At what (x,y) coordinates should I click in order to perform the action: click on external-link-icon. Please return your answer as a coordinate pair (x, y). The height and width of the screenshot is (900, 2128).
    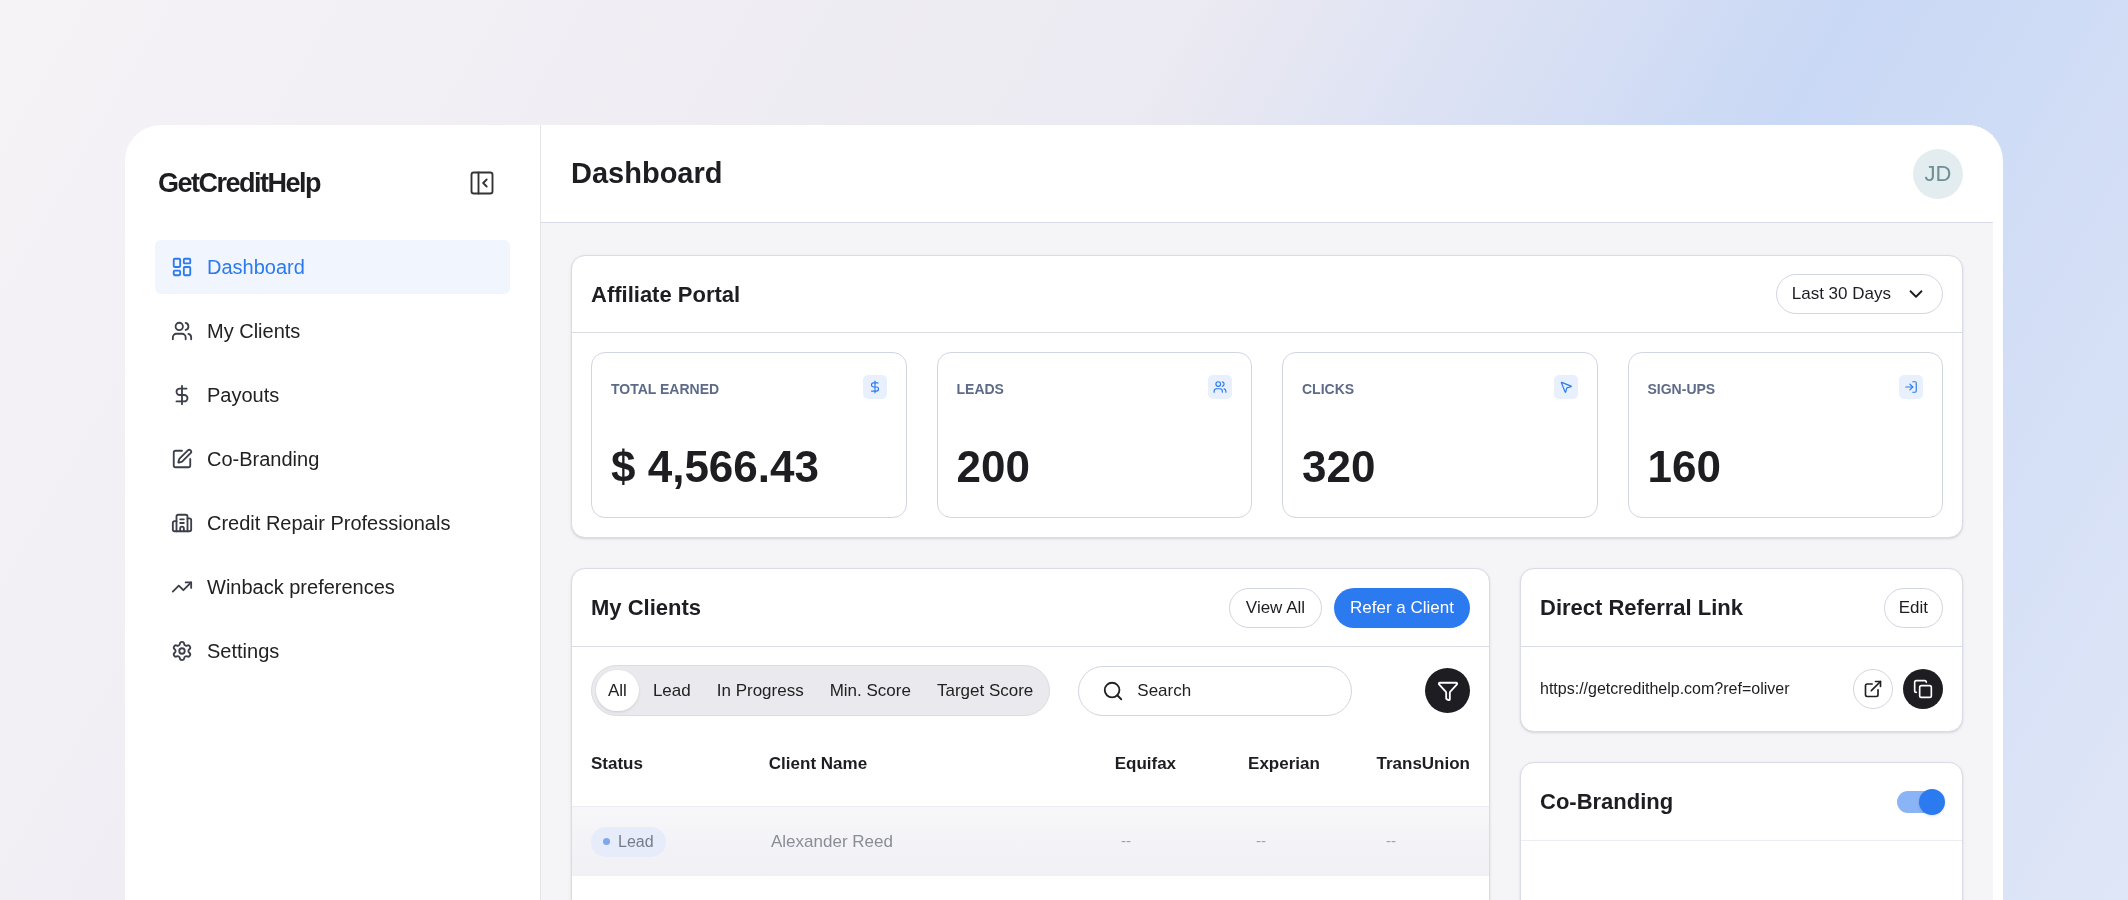
    Looking at the image, I should click on (1873, 689).